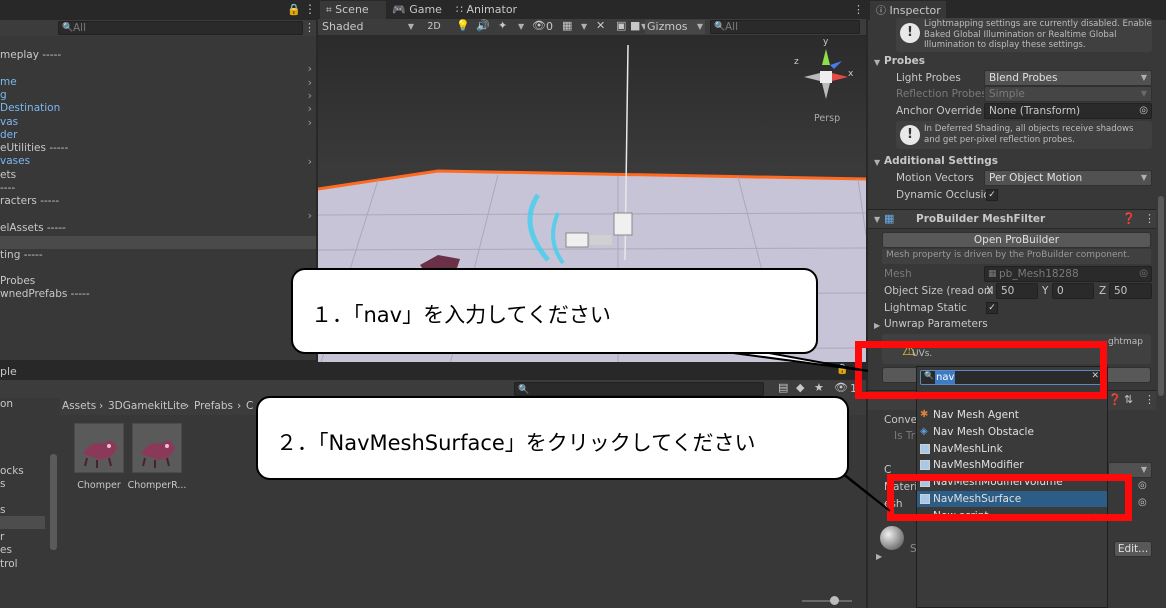 Image resolution: width=1166 pixels, height=608 pixels. What do you see at coordinates (1012, 219) in the screenshot?
I see `probuilder-header: ▼ ▦ ProBuilder MeshFilter ❓ ⋮` at bounding box center [1012, 219].